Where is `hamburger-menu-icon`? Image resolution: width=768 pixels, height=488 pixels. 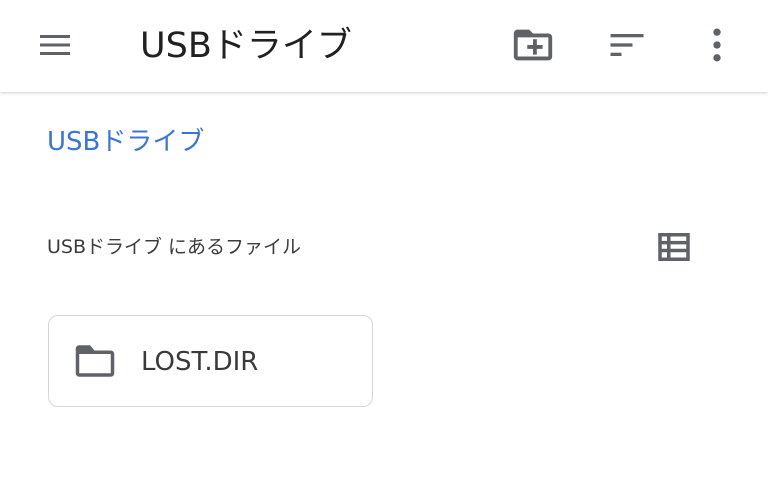 hamburger-menu-icon is located at coordinates (55, 45).